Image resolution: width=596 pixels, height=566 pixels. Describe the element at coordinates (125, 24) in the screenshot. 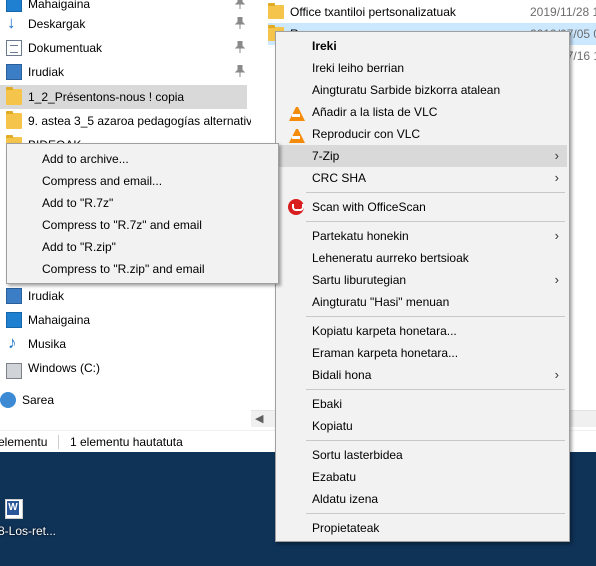

I see `nav-item-downloads: Deskargak` at that location.